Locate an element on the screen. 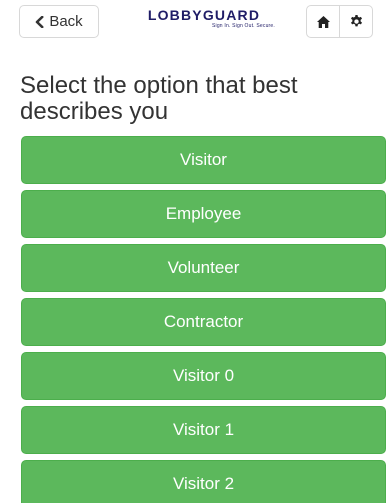 This screenshot has width=388, height=503. settings-button is located at coordinates (356, 21).